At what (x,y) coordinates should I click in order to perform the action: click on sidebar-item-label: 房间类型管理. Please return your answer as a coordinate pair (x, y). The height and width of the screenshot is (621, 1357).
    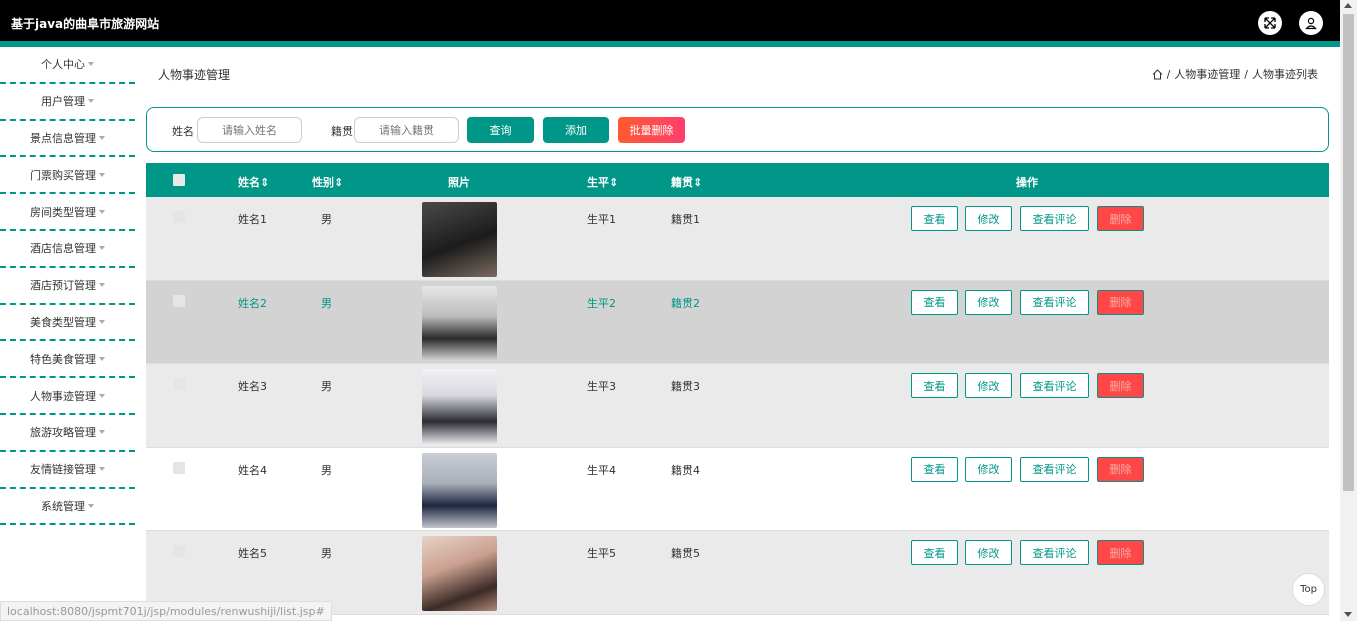
    Looking at the image, I should click on (63, 212).